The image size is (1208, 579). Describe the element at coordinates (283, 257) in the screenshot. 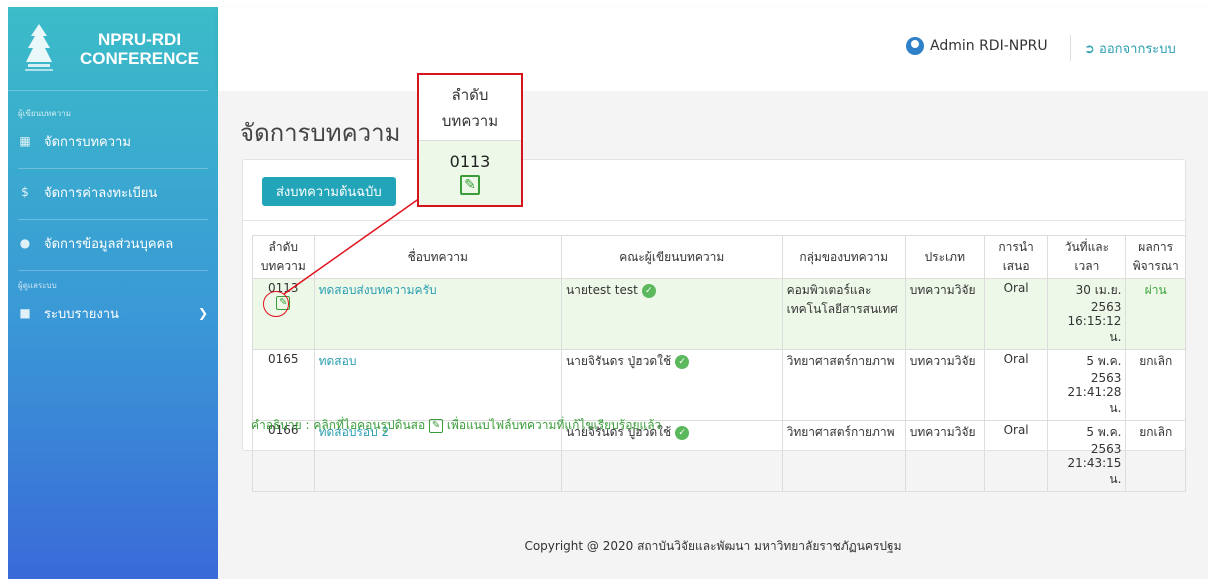

I see `header-article-no: ลำดับ บทความ` at that location.